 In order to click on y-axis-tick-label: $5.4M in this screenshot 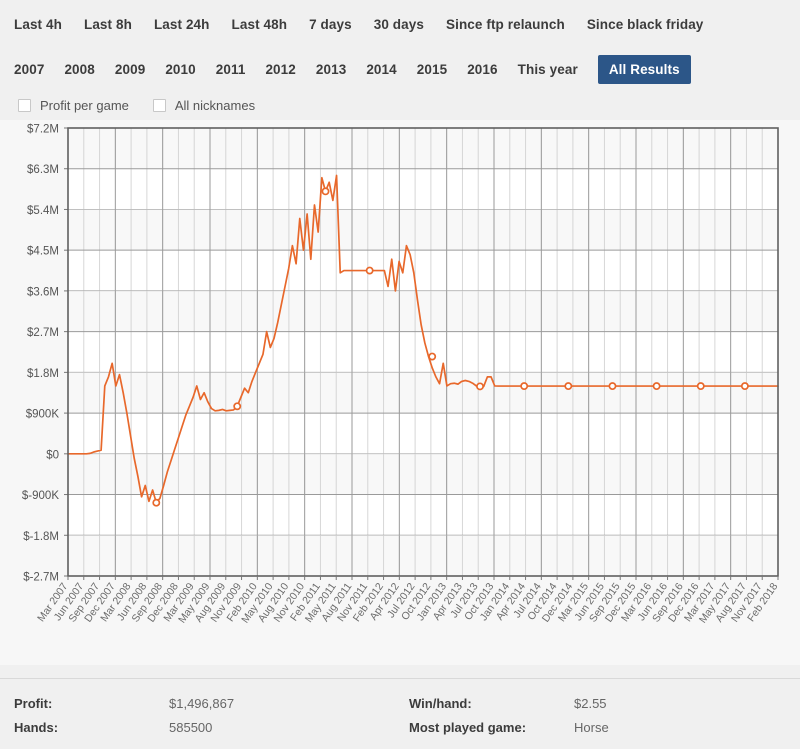, I will do `click(43, 211)`.